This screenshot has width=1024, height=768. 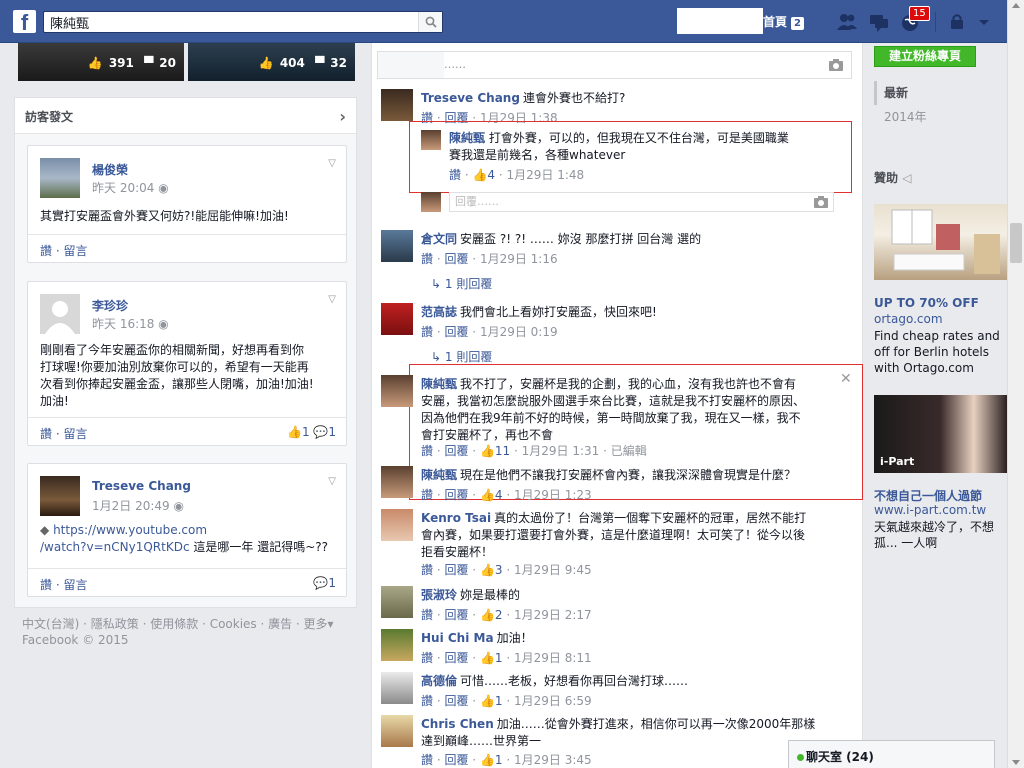 I want to click on scroll-down-arrow-icon, so click(x=1016, y=762).